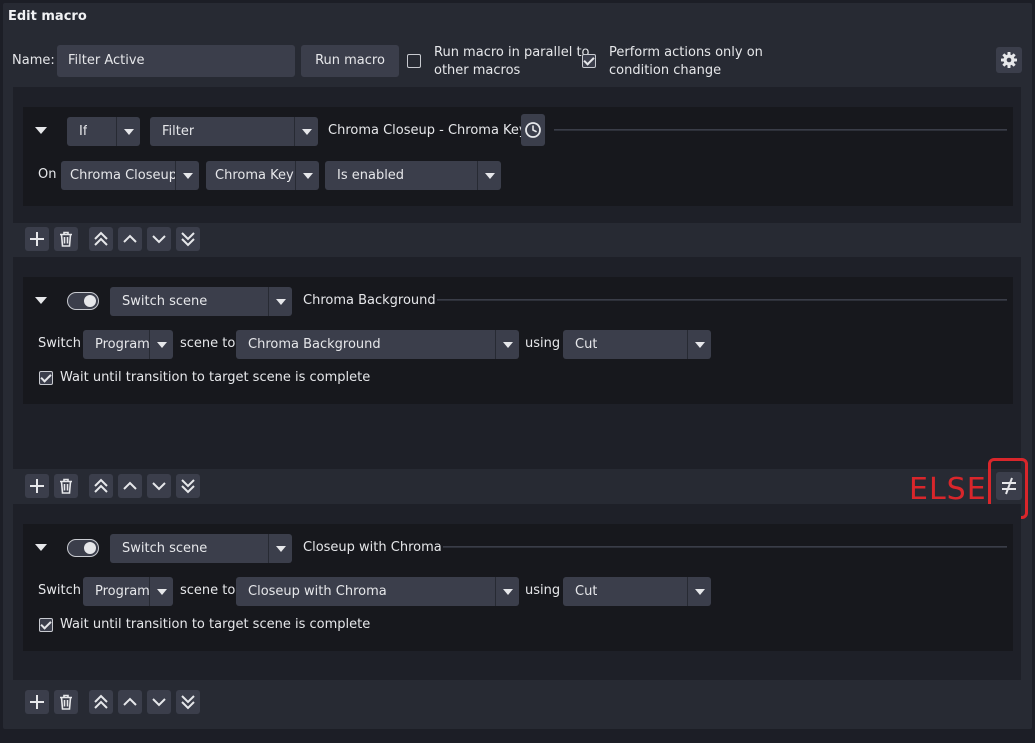 The width and height of the screenshot is (1035, 743). Describe the element at coordinates (188, 486) in the screenshot. I see `move-action-bottom-button` at that location.